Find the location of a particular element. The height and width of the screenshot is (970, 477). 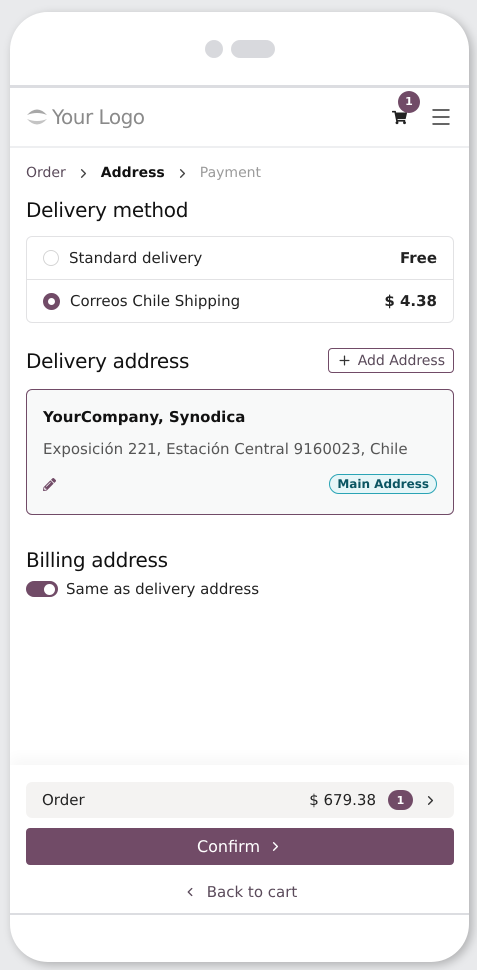

radio-button is located at coordinates (51, 301).